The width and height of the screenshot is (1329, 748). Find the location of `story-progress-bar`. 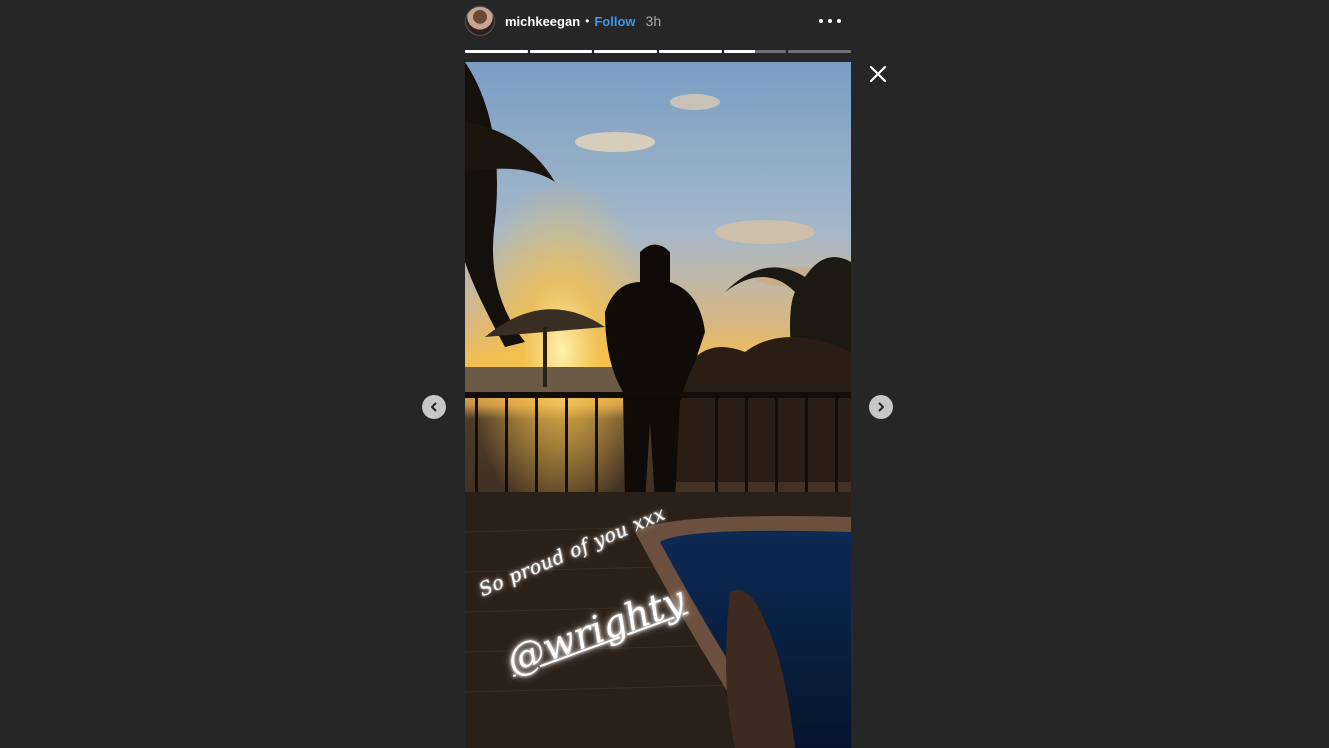

story-progress-bar is located at coordinates (658, 51).